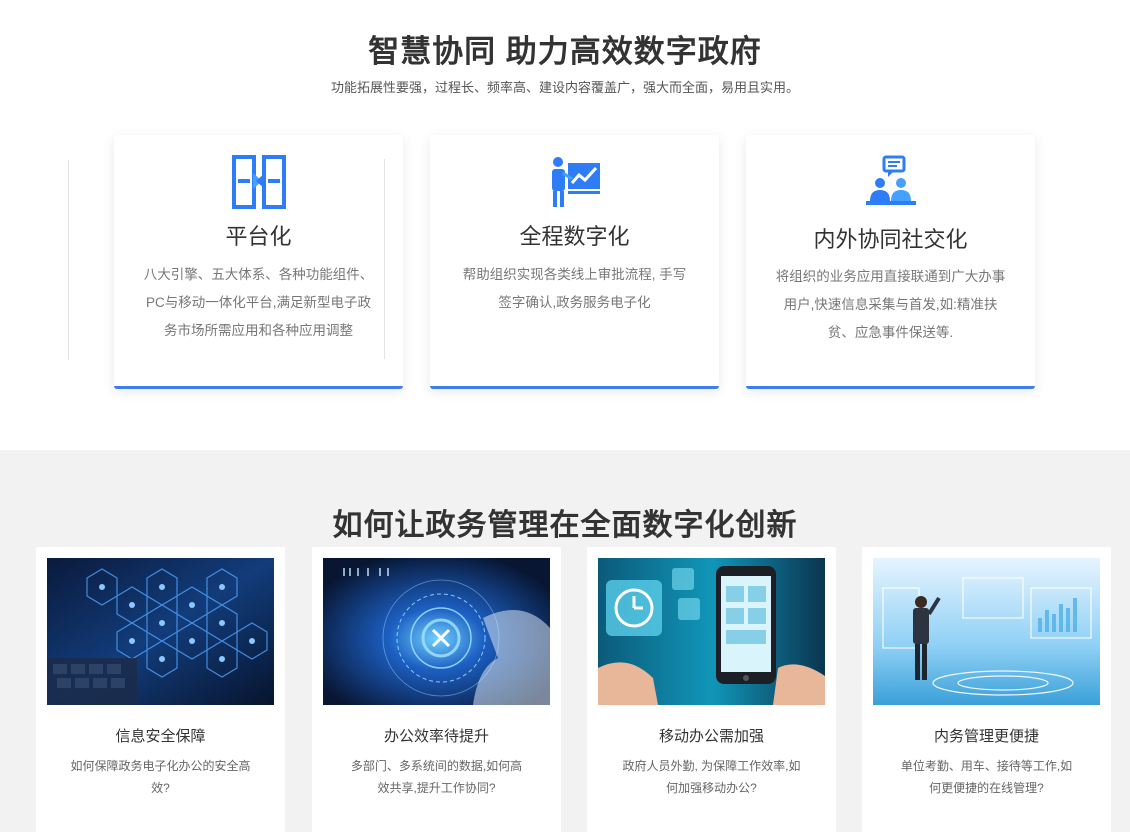  I want to click on case-card-admin: 内务管理更便捷 单位考勤、用车、接待等工作,如 何更便捷的在线管理?, so click(986, 689).